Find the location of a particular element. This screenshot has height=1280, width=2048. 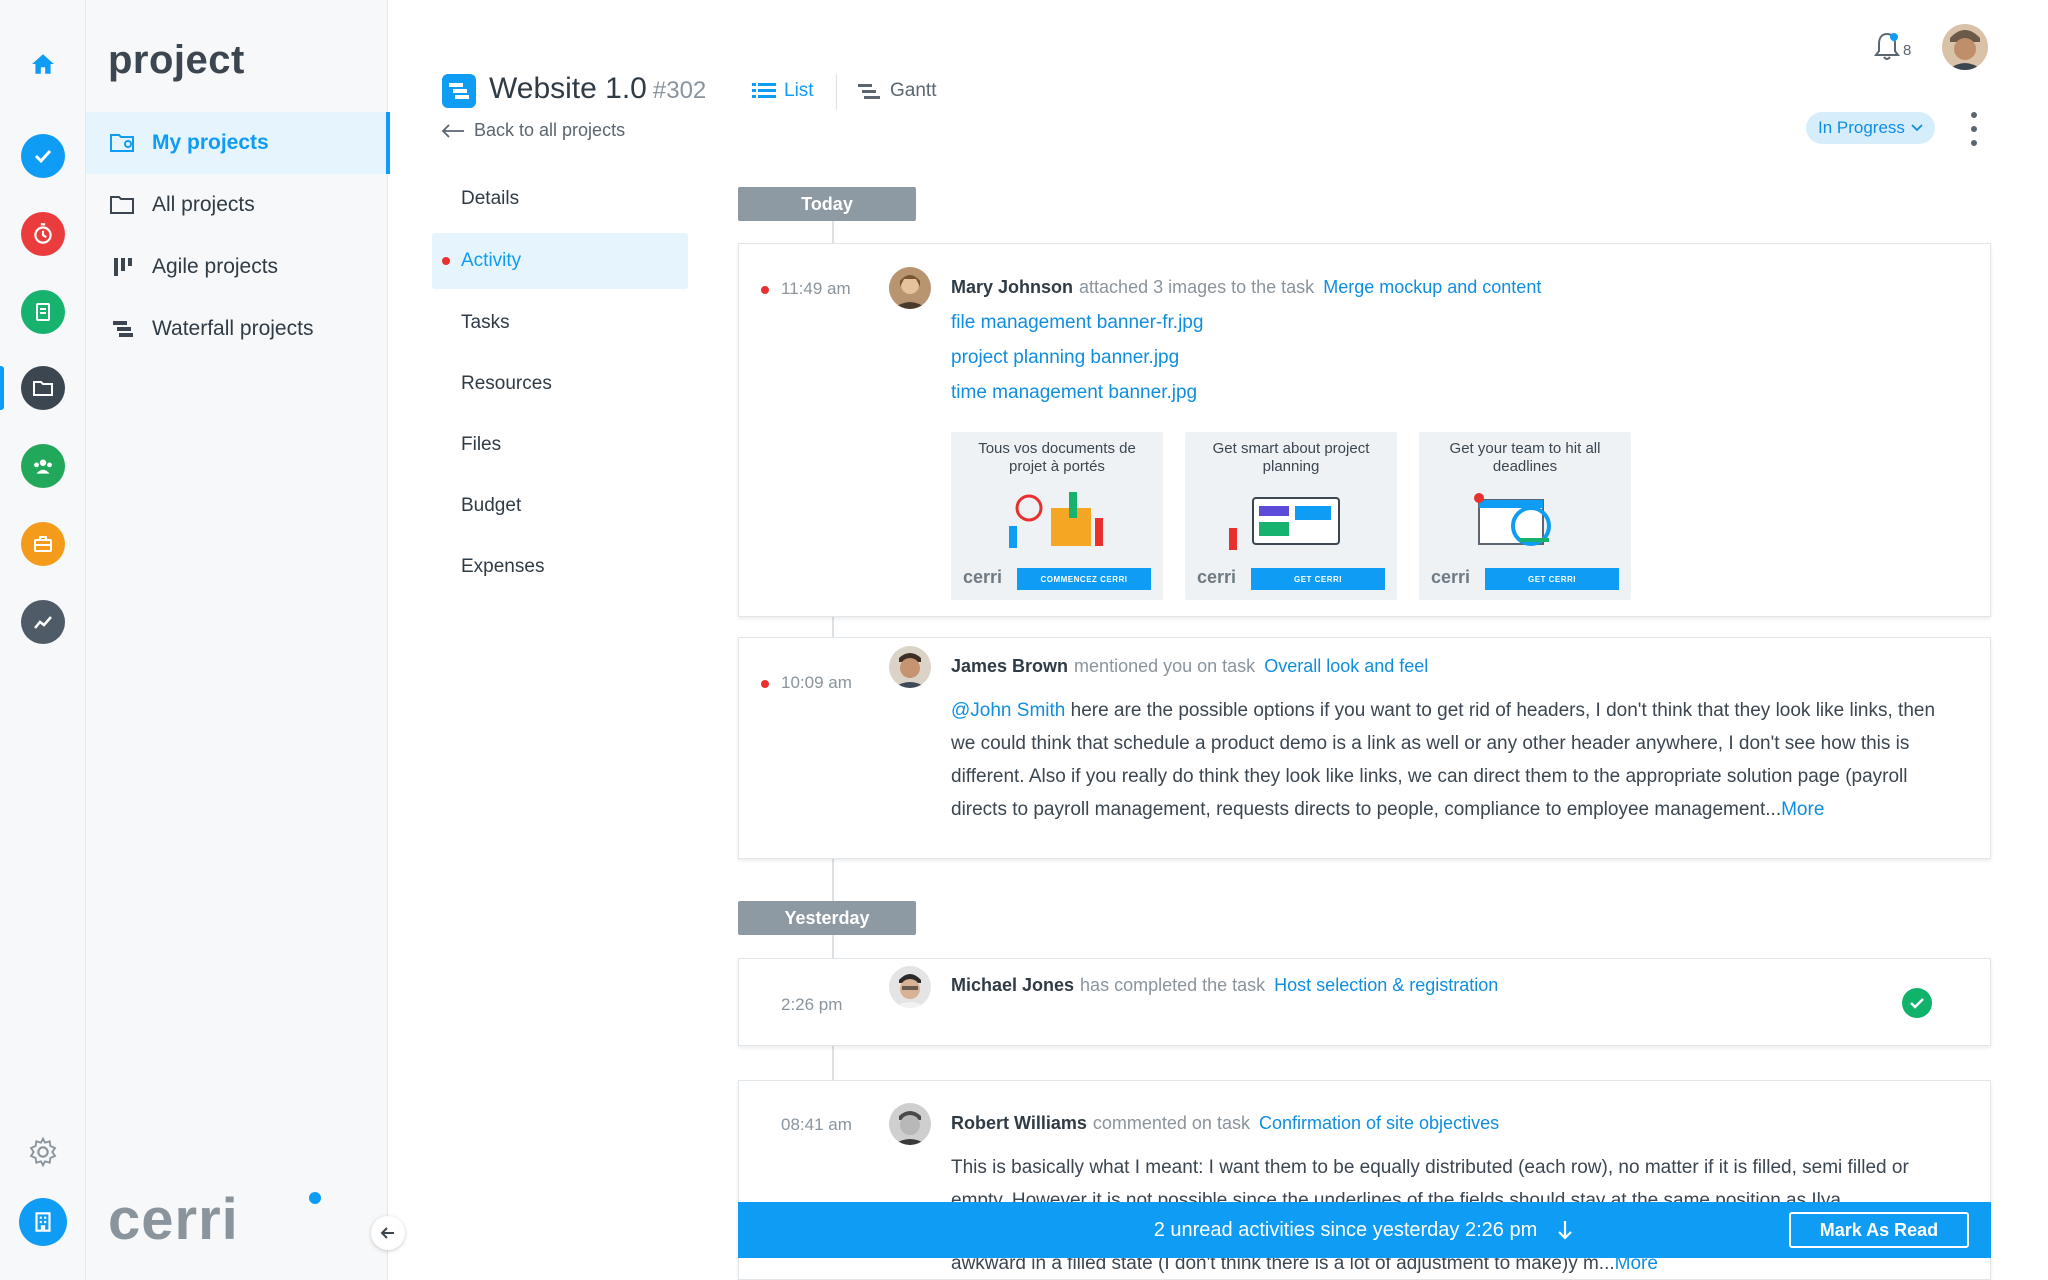

bell-icon is located at coordinates (1887, 46).